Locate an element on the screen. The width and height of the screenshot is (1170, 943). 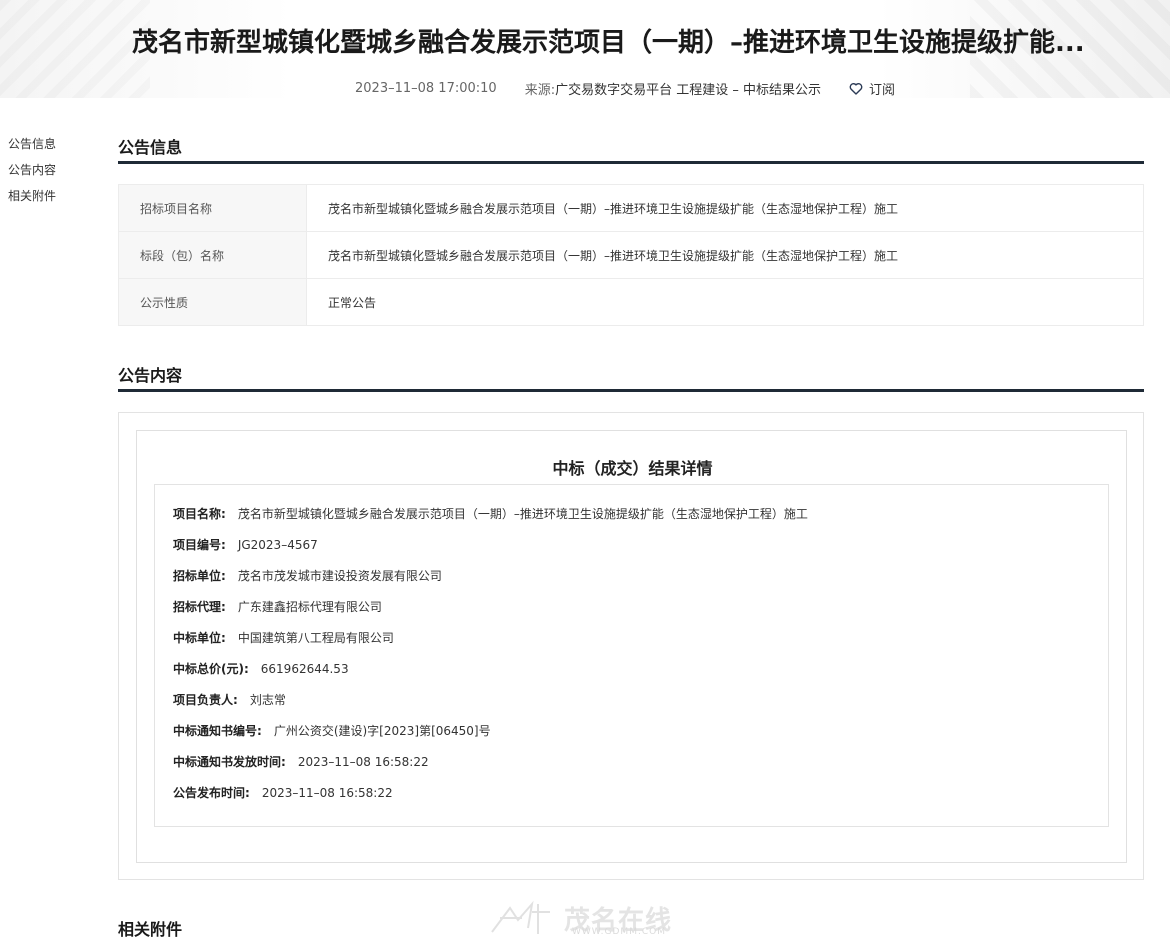
star-logo-icon is located at coordinates (520, 917).